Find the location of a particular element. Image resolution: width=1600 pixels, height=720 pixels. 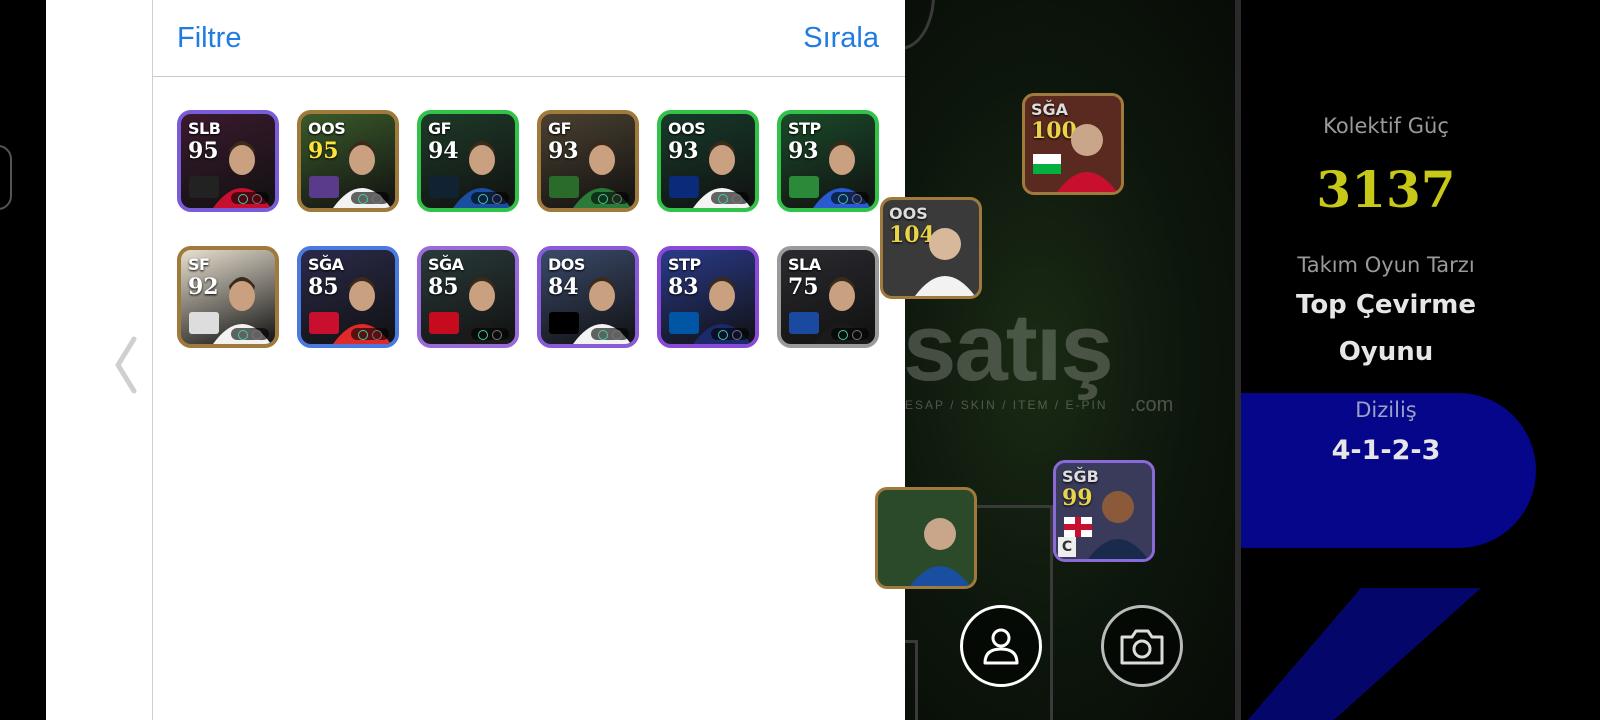

profile-button is located at coordinates (1001, 646).